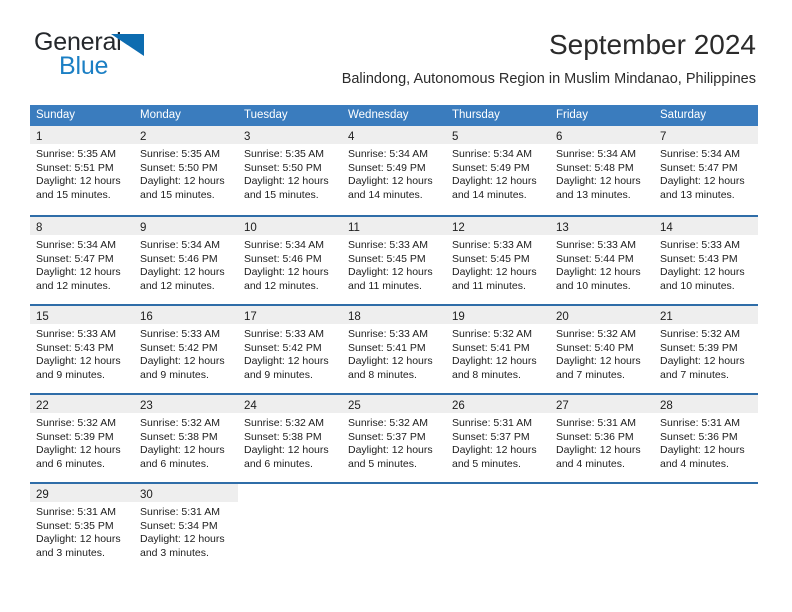  What do you see at coordinates (186, 315) in the screenshot?
I see `day-number-band: 16` at bounding box center [186, 315].